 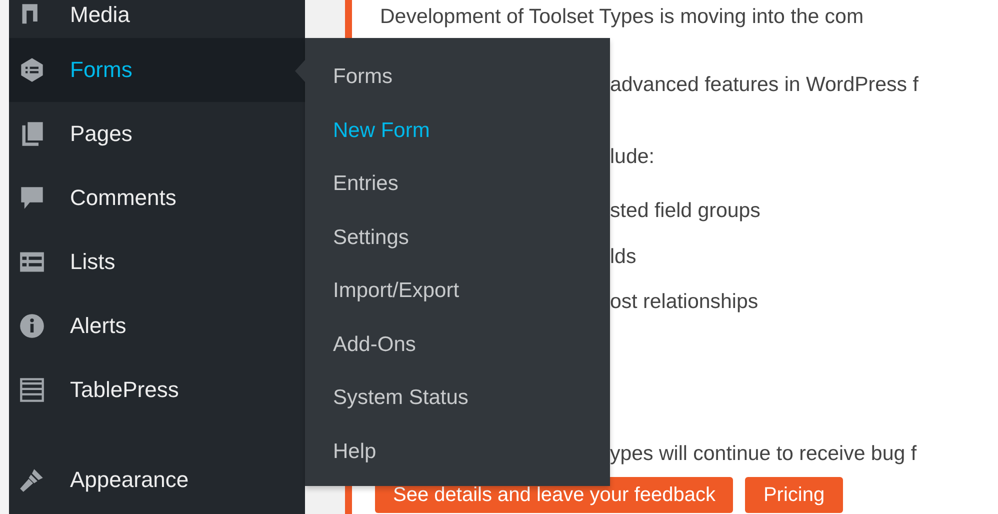 What do you see at coordinates (457, 397) in the screenshot?
I see `submenu-item: System Status` at bounding box center [457, 397].